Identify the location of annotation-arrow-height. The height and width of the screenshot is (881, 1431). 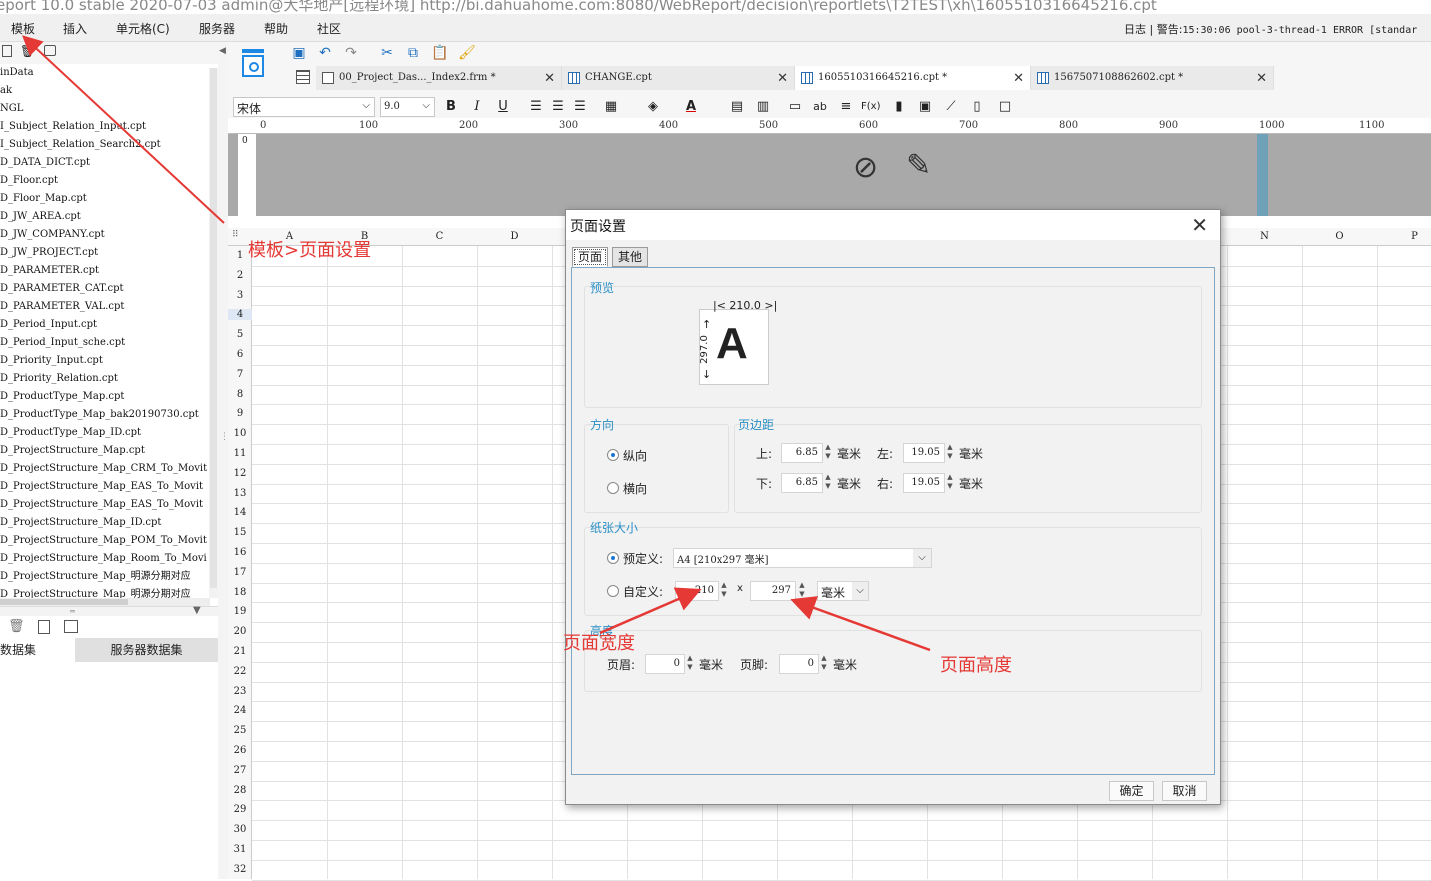
(860, 624).